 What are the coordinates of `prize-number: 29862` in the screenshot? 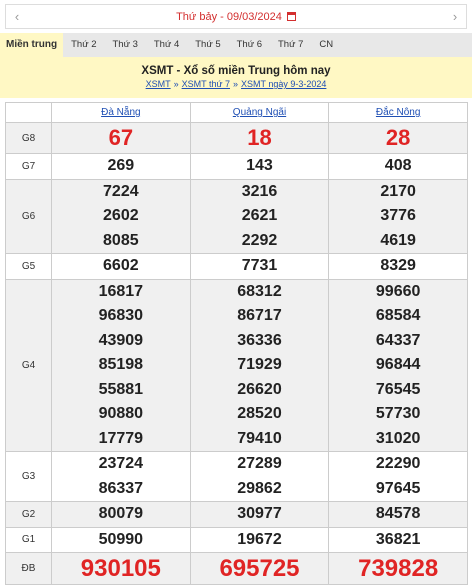 It's located at (259, 488).